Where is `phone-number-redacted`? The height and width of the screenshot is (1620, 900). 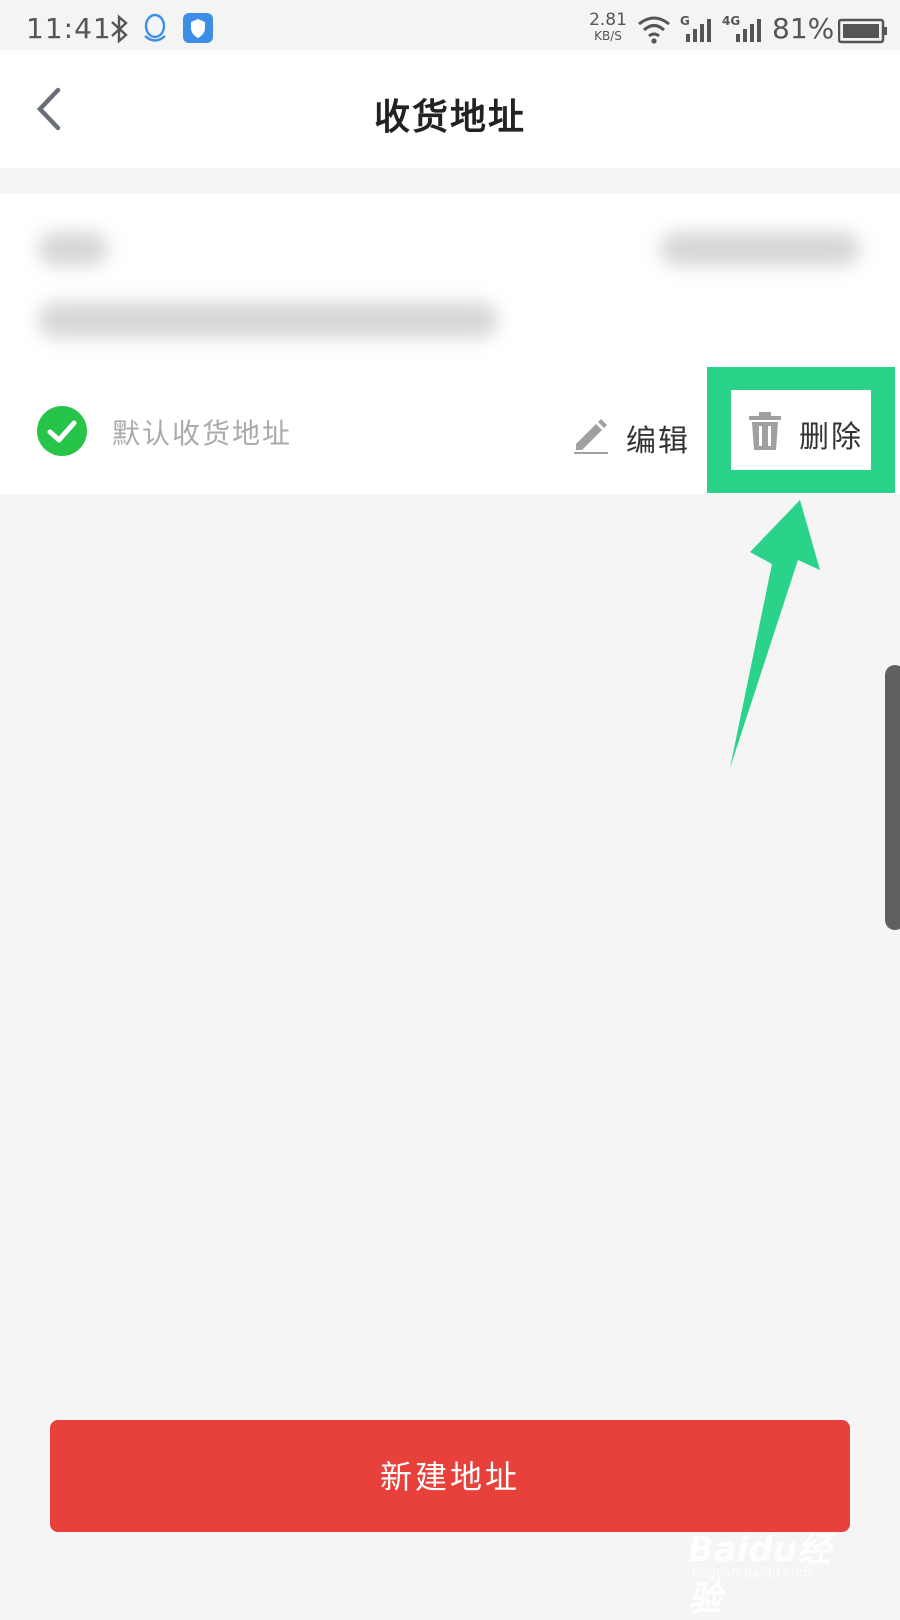
phone-number-redacted is located at coordinates (760, 249).